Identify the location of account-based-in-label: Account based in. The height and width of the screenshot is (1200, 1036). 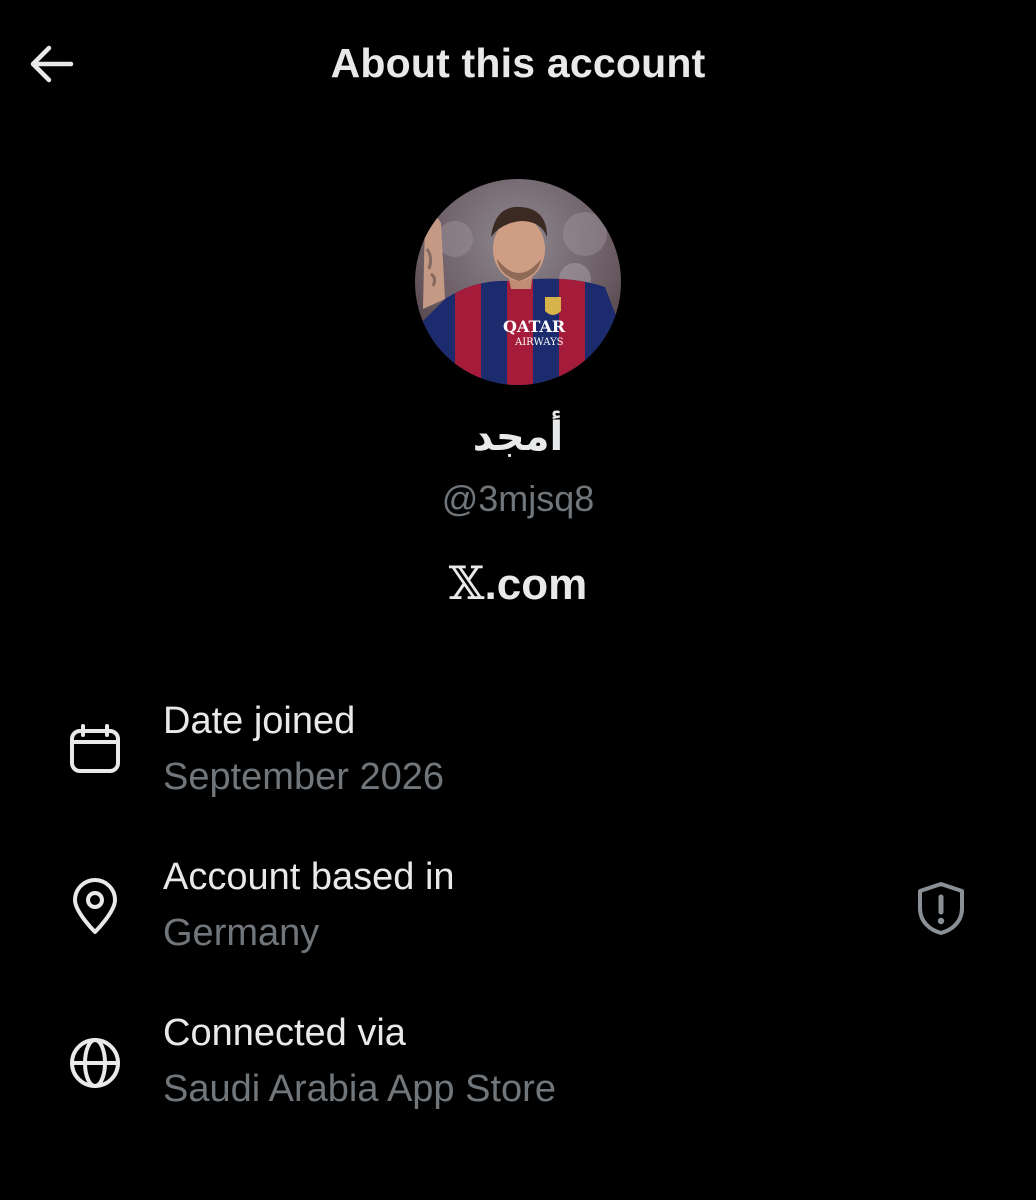
(309, 877).